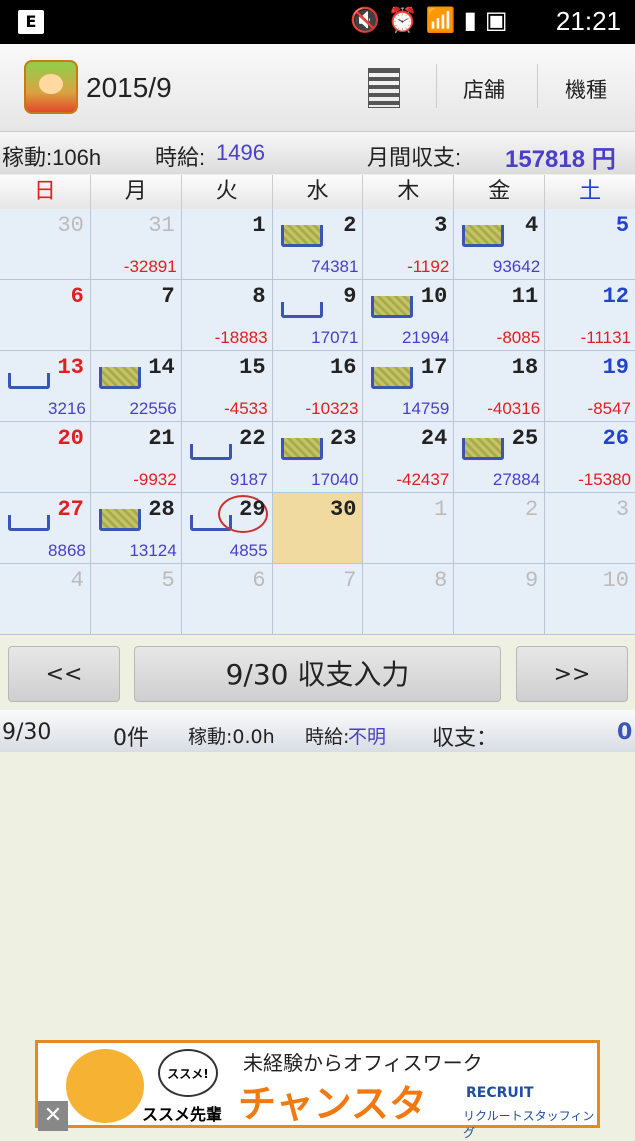 This screenshot has height=1141, width=635. I want to click on calendar-day: 15 -4533, so click(227, 386).